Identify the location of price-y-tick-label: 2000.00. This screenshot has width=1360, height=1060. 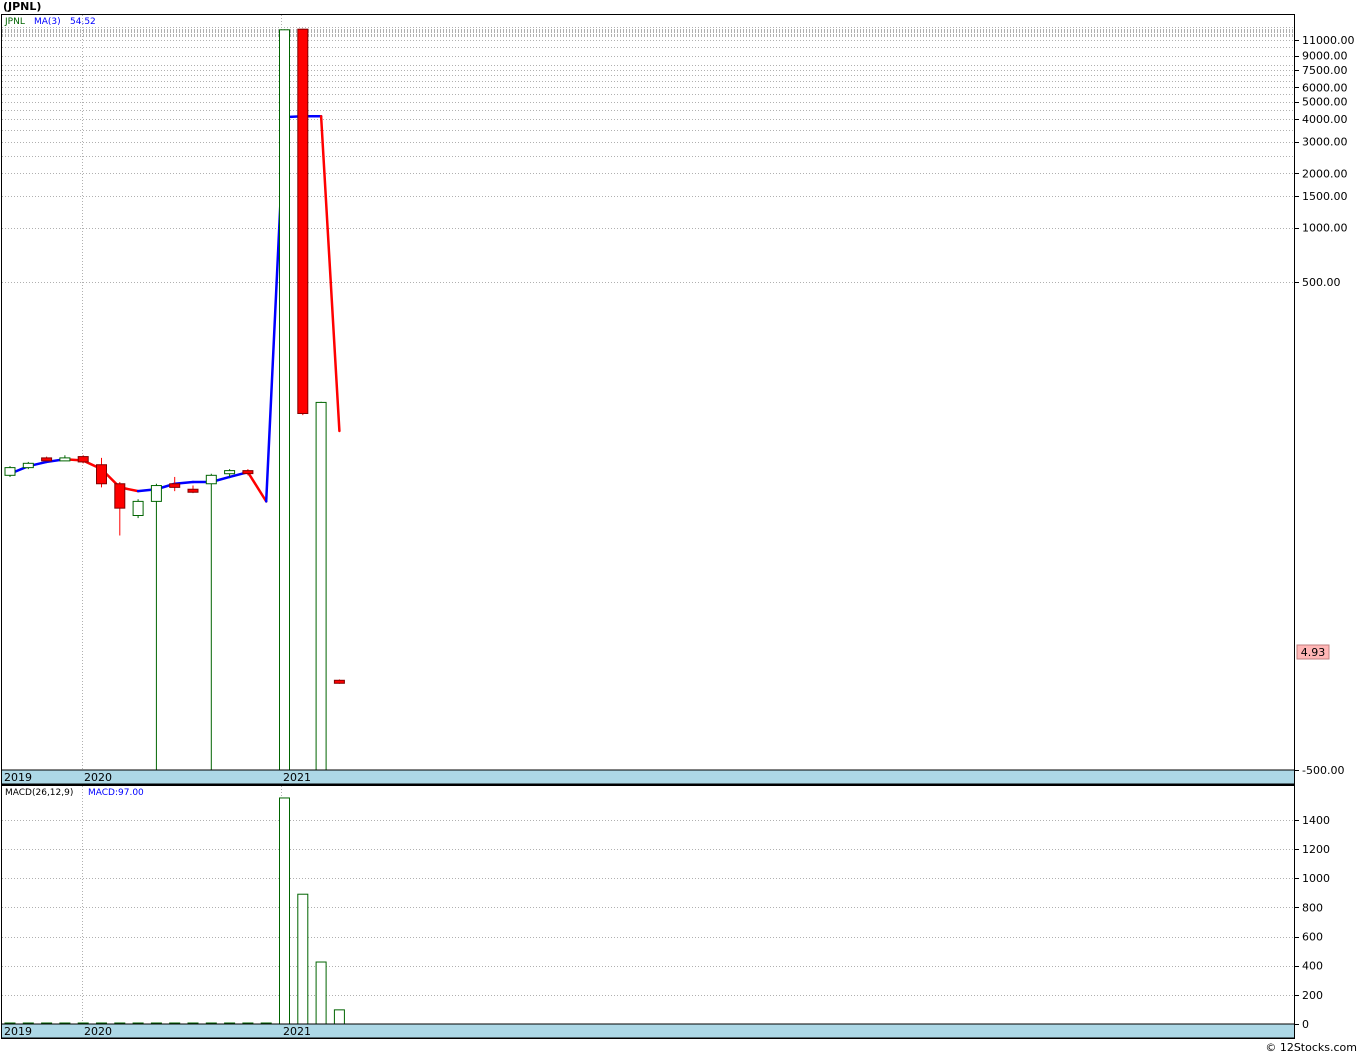
(1325, 173).